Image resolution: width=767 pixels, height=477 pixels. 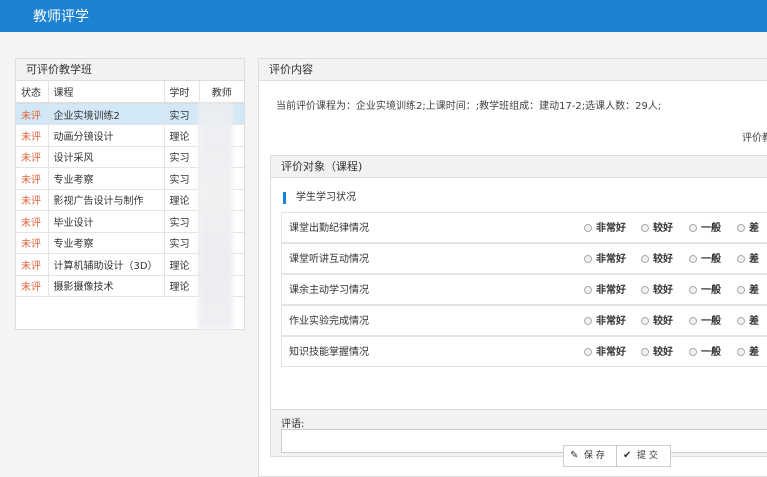 I want to click on remark-input, so click(x=524, y=441).